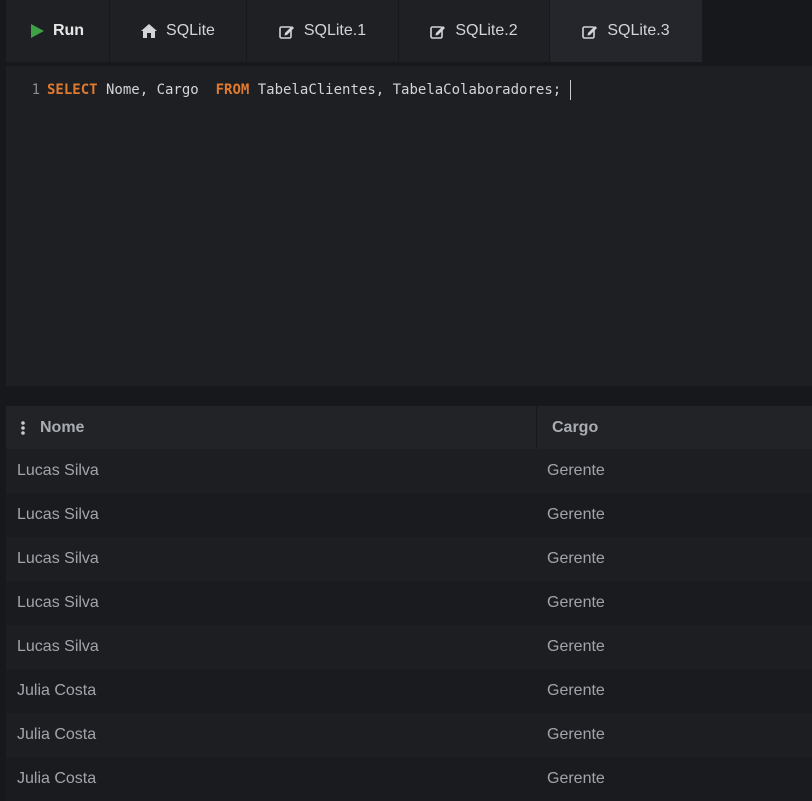 The height and width of the screenshot is (801, 812). I want to click on keyword-select: SELECT, so click(72, 90).